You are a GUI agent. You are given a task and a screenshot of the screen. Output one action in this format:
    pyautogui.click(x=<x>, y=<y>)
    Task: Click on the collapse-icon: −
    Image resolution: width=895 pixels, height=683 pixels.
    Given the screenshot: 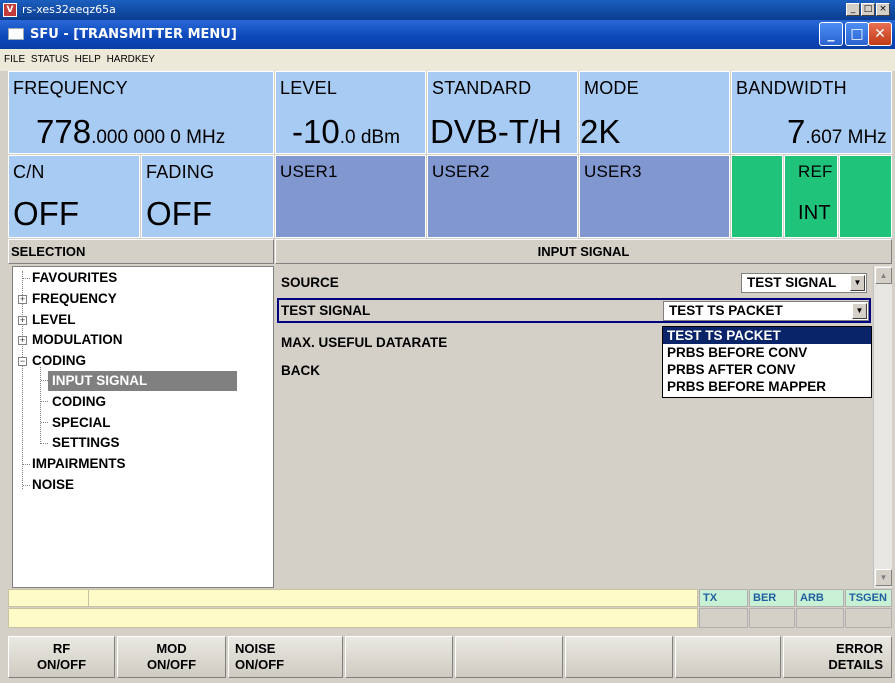 What is the action you would take?
    pyautogui.click(x=22, y=361)
    